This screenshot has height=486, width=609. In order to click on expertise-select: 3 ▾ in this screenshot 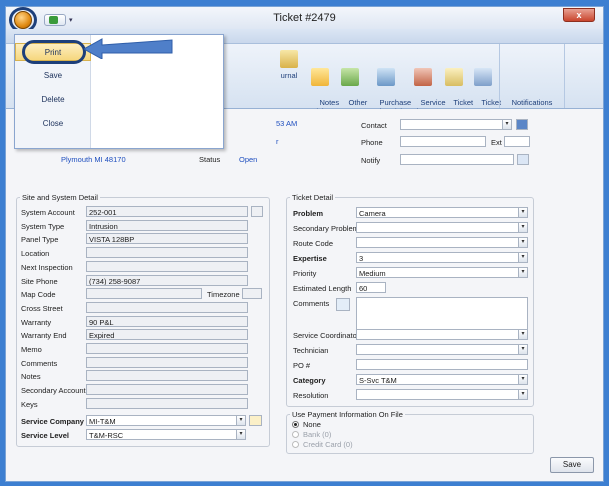, I will do `click(442, 257)`.